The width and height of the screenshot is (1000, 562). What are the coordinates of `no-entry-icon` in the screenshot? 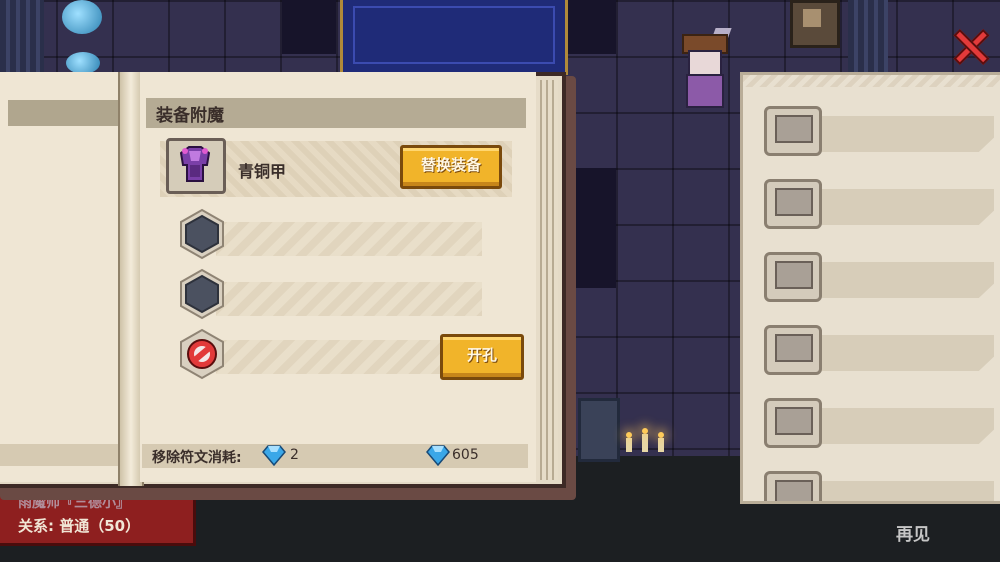 It's located at (202, 354).